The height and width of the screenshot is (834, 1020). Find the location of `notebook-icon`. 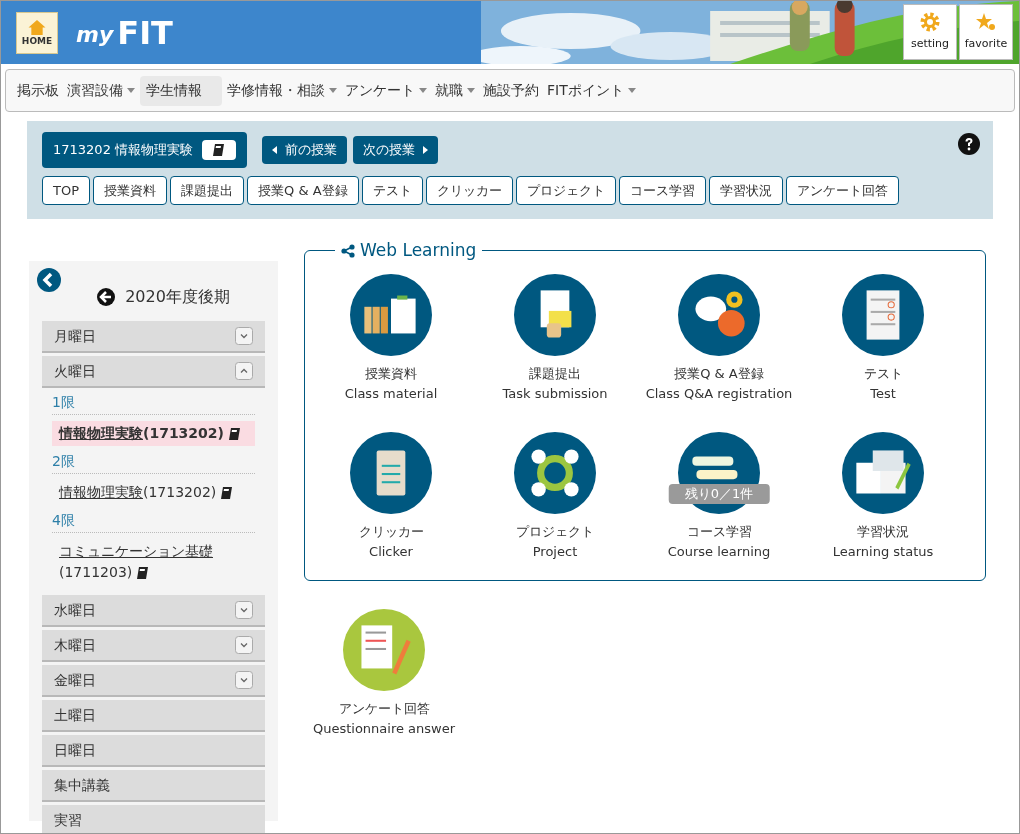

notebook-icon is located at coordinates (883, 472).